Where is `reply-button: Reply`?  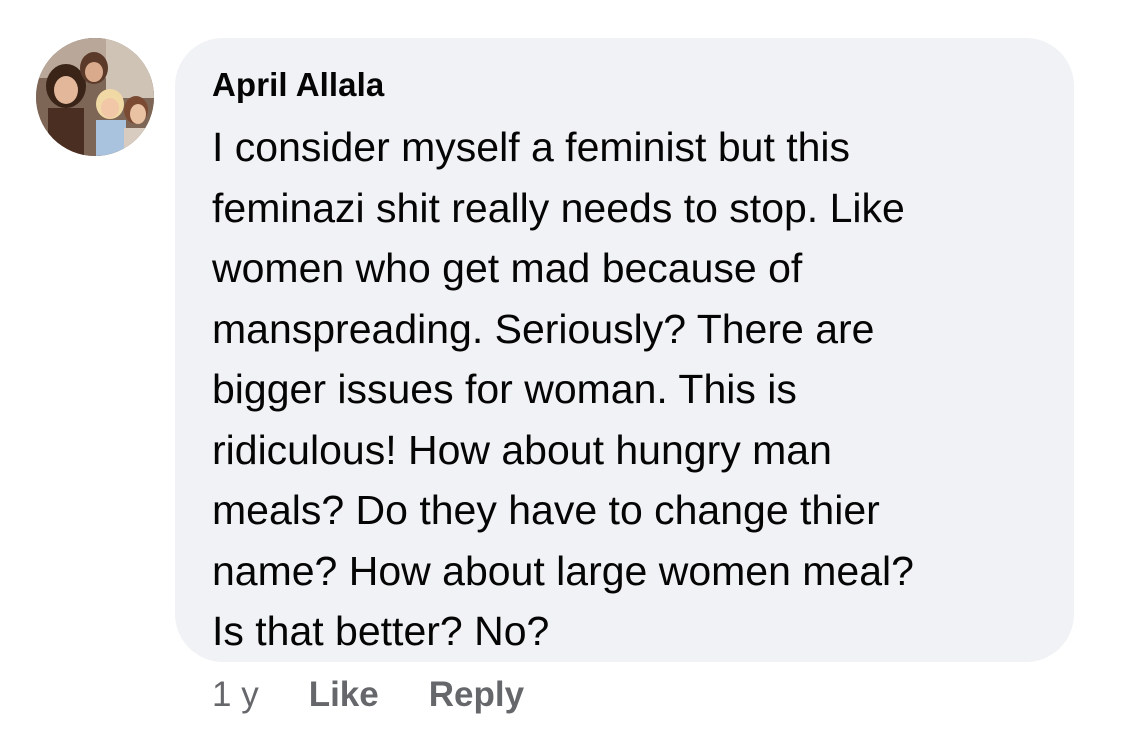 reply-button: Reply is located at coordinates (476, 695).